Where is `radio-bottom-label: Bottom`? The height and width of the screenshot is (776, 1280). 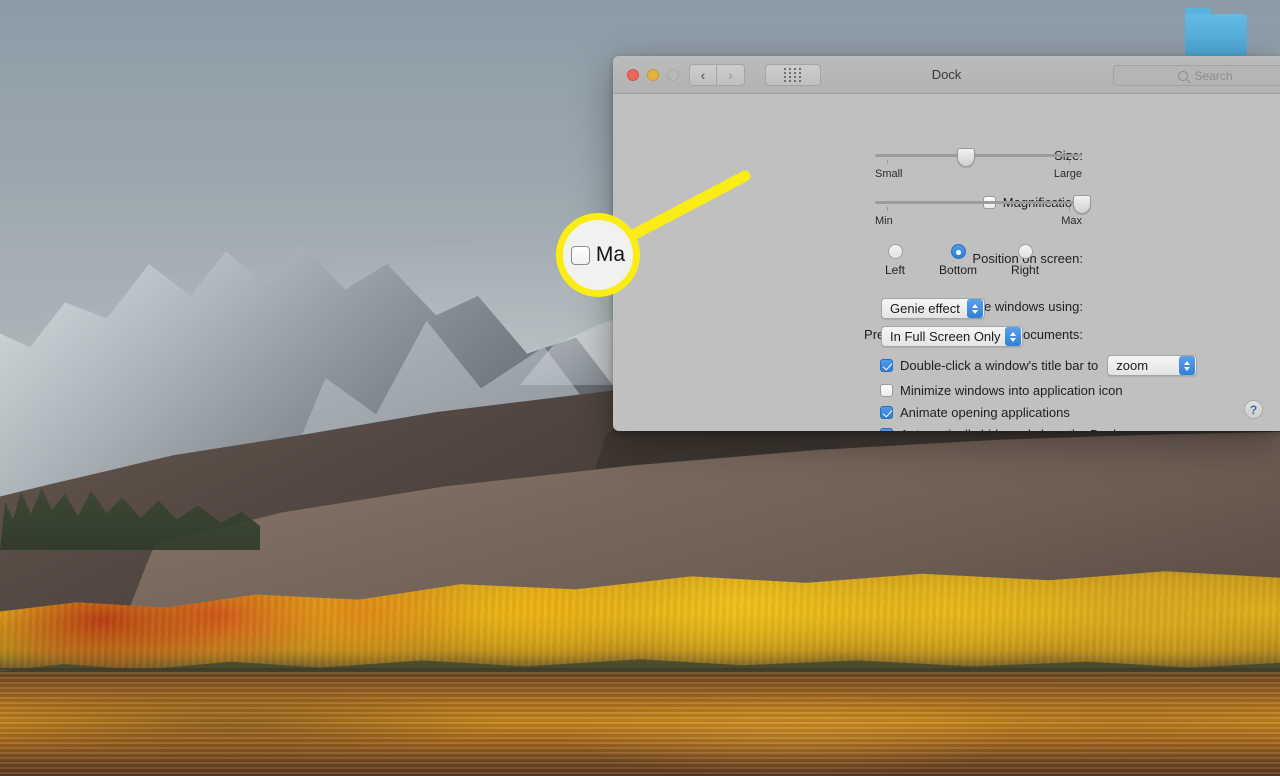
radio-bottom-label: Bottom is located at coordinates (958, 270).